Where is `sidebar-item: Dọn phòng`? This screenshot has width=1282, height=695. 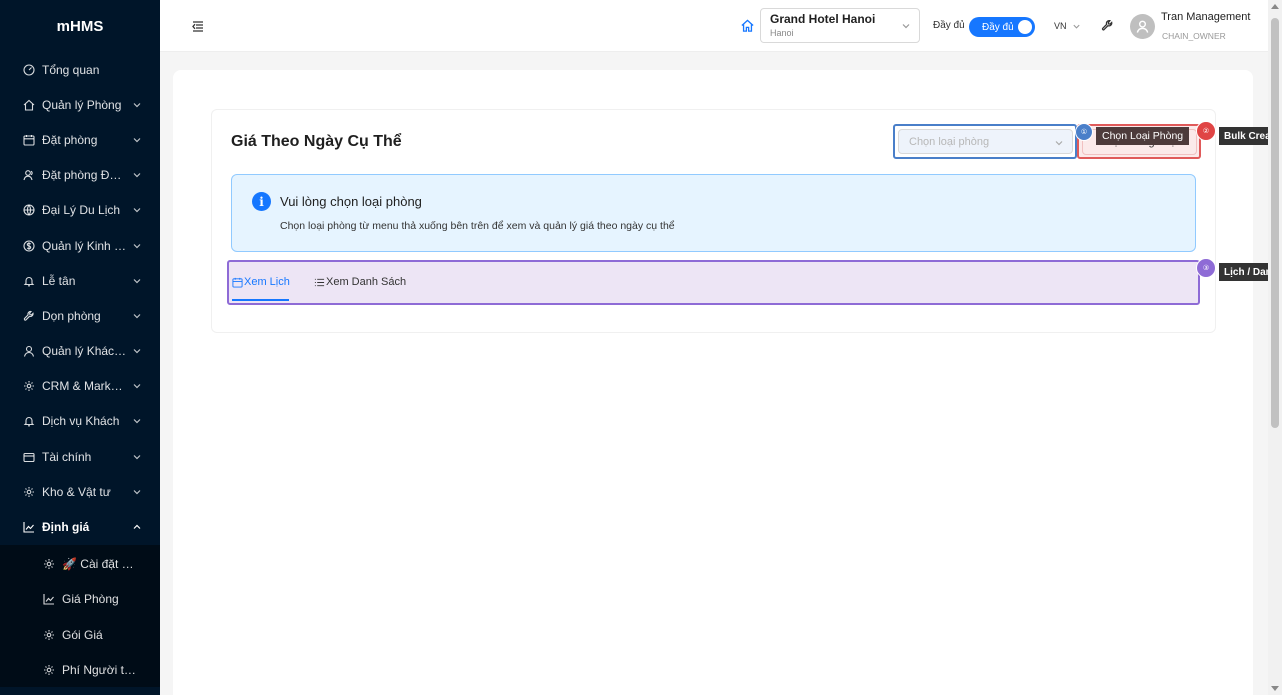 sidebar-item: Dọn phòng is located at coordinates (80, 315).